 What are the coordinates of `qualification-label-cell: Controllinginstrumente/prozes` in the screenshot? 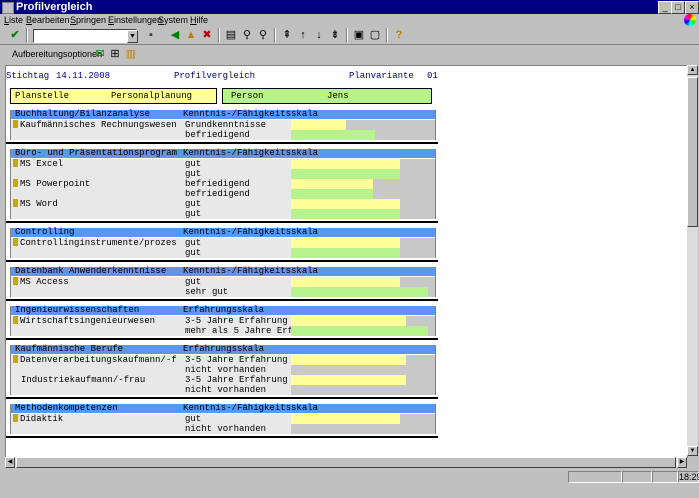 It's located at (97, 243).